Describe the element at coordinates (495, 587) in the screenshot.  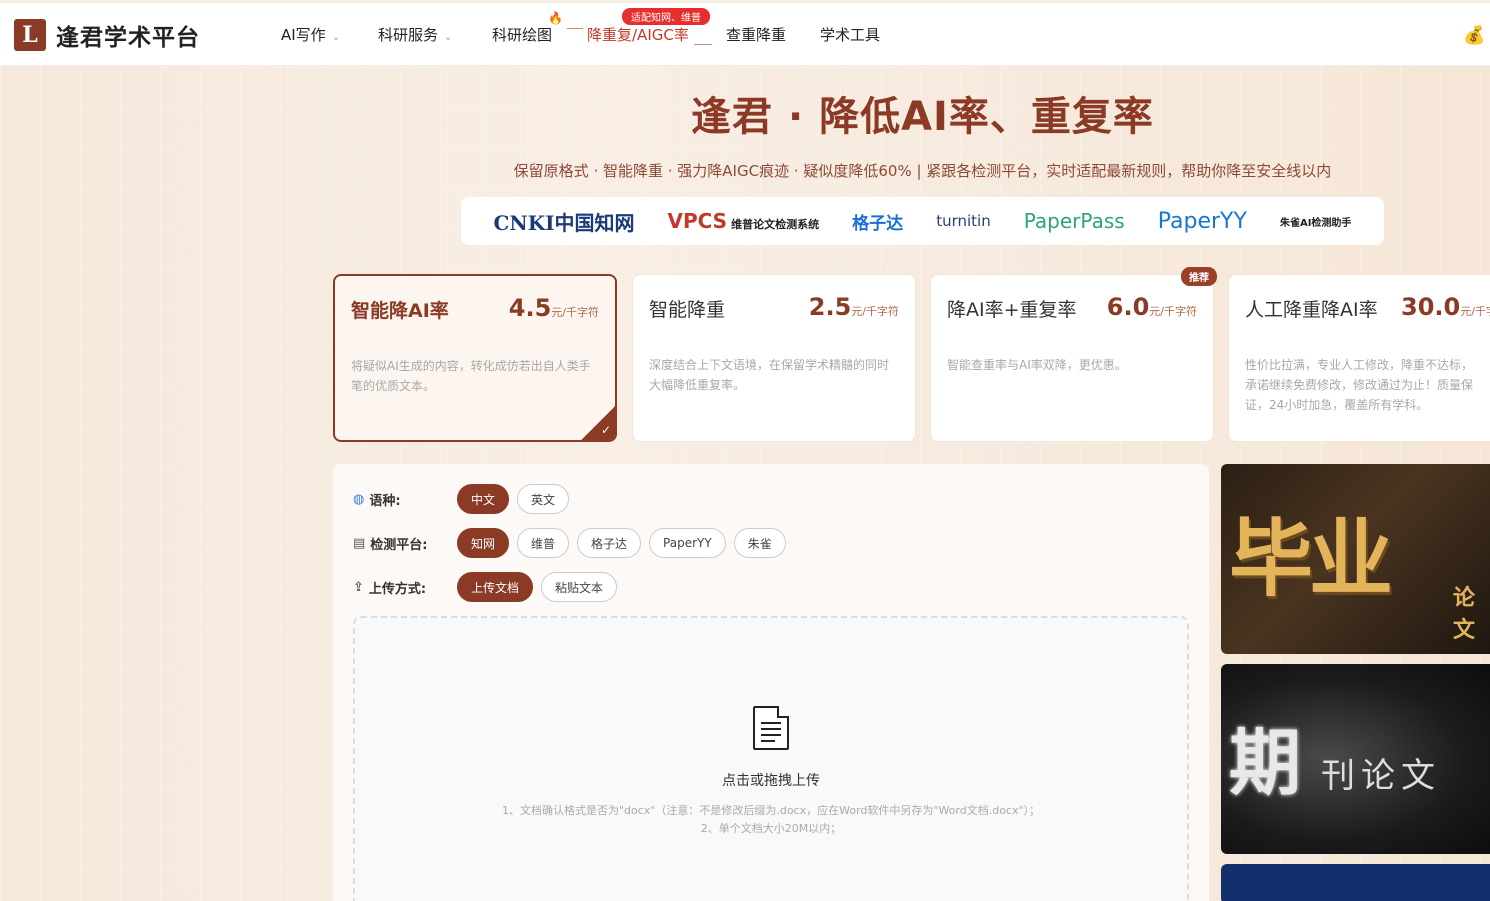
I see `upload-mode-document: 上传文档` at that location.